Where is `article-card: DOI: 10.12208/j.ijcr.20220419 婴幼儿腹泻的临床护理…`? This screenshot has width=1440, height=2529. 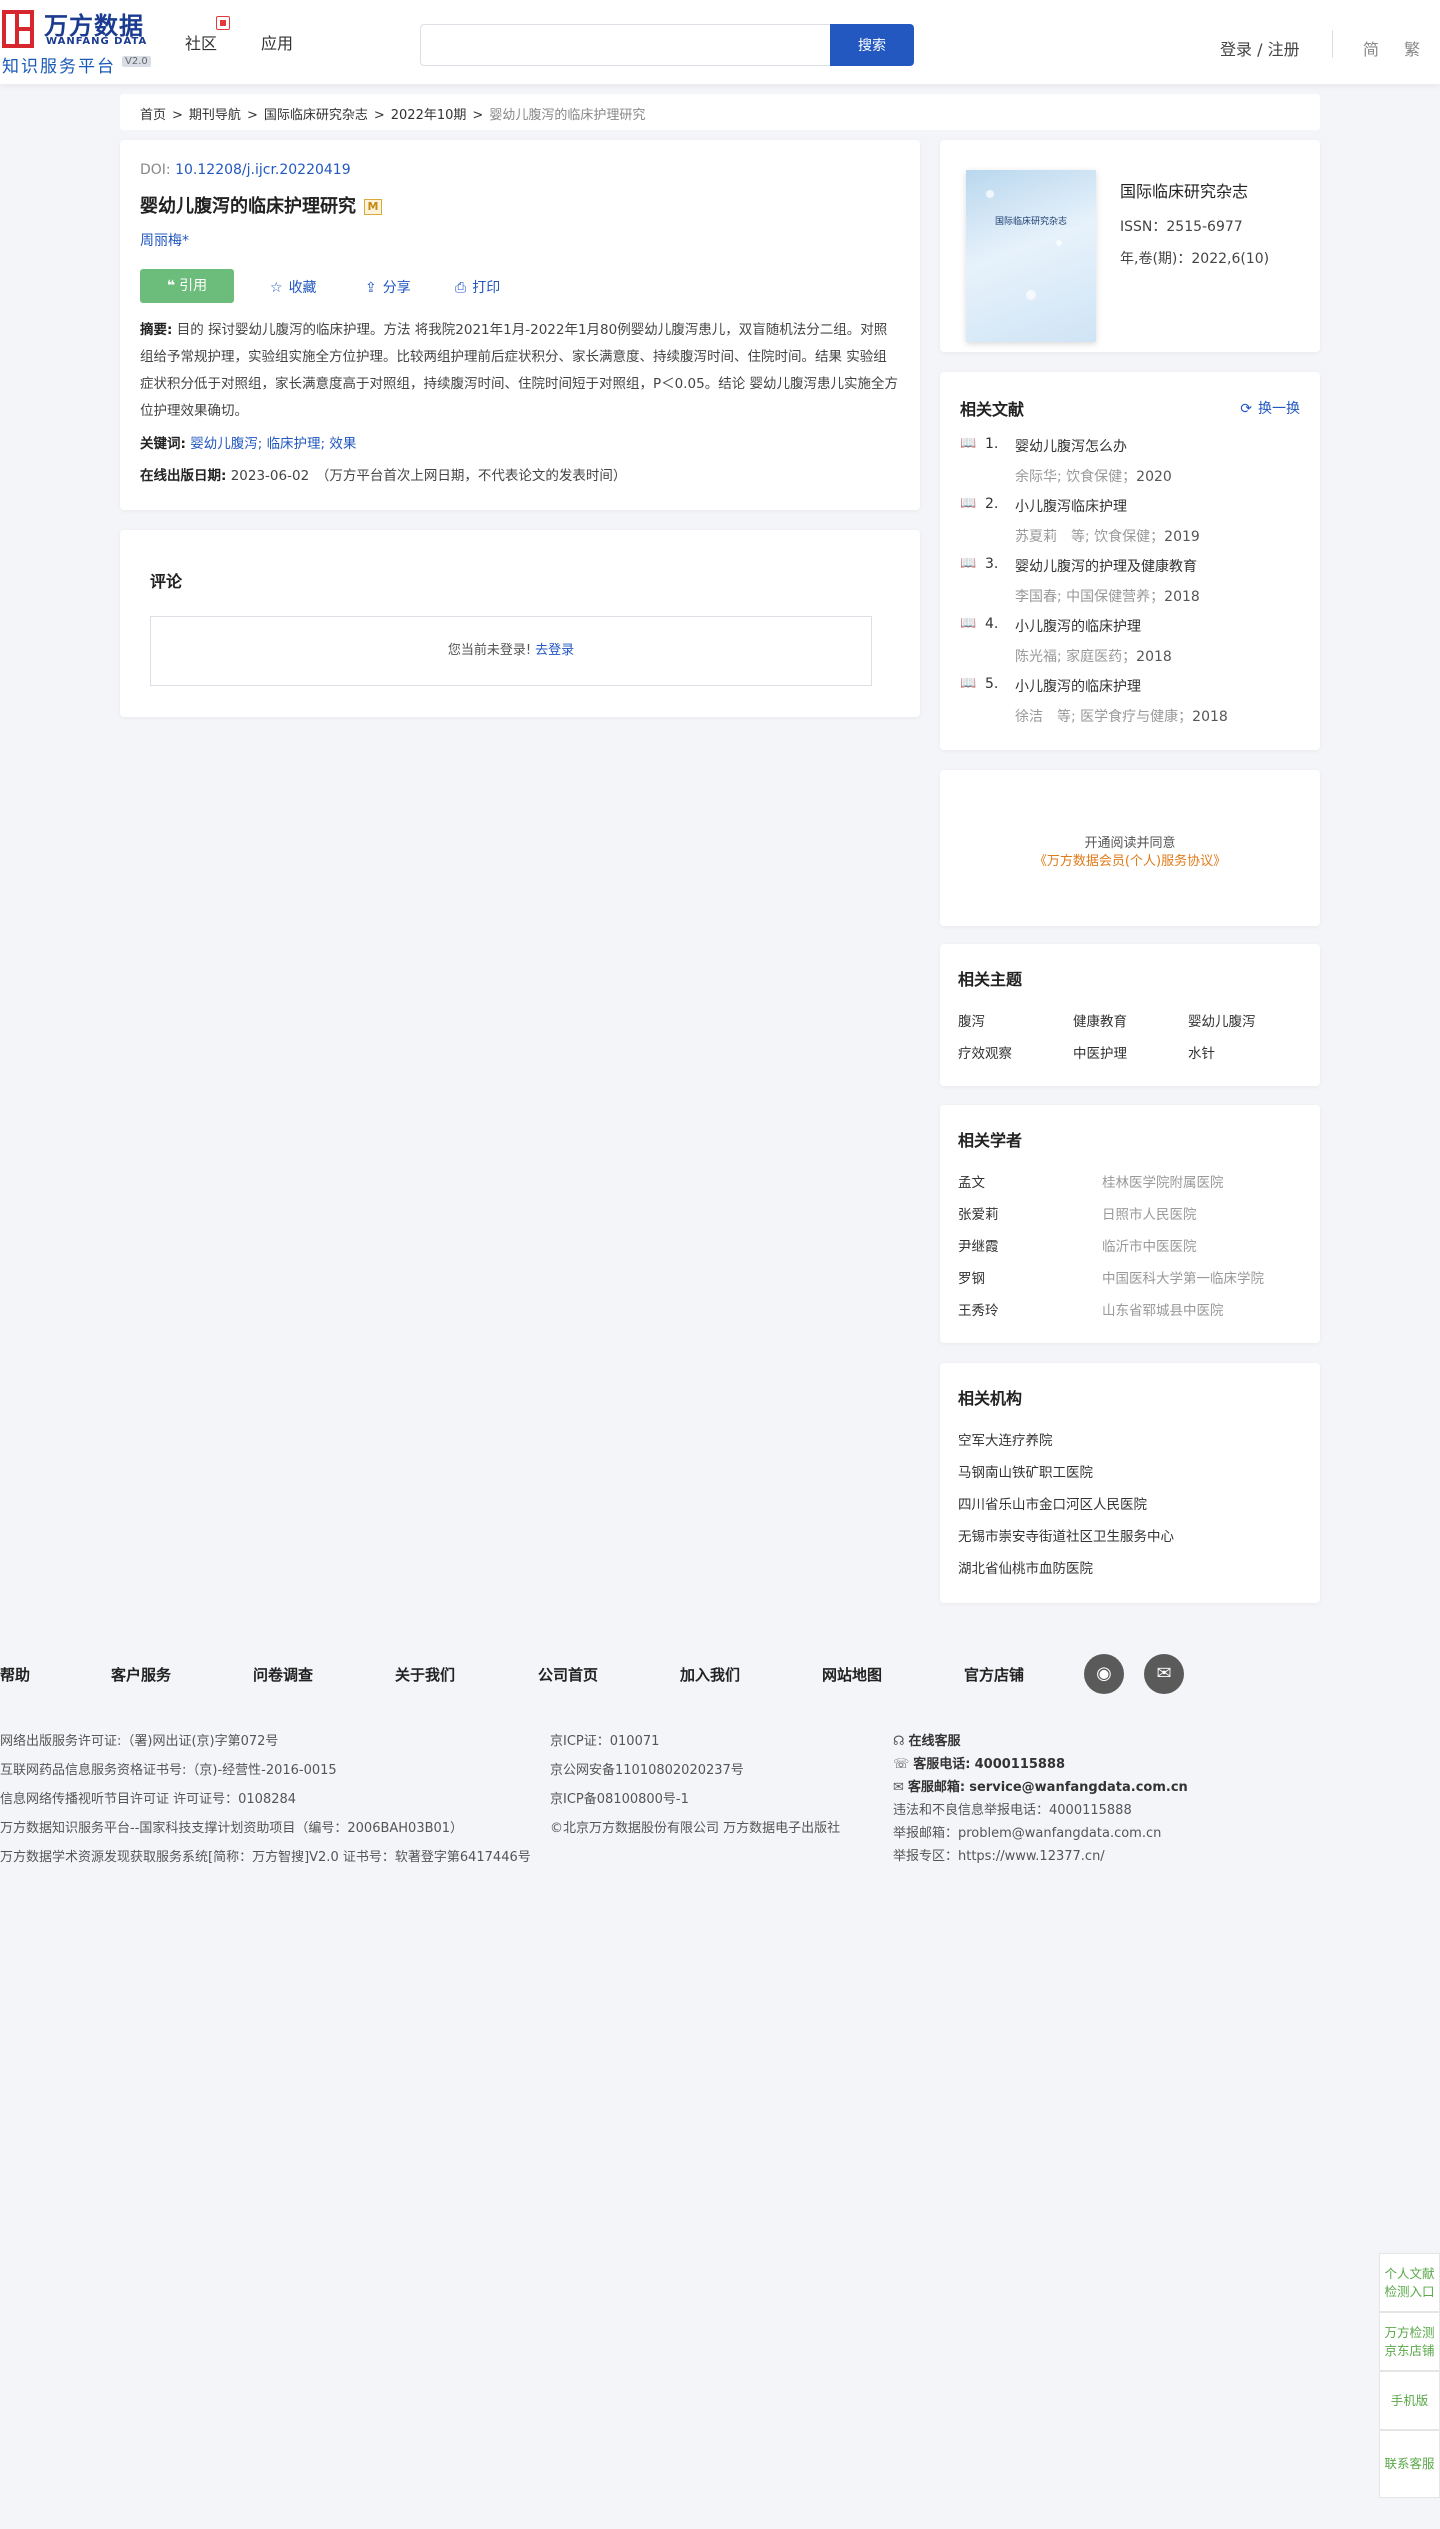
article-card: DOI: 10.12208/j.ijcr.20220419 婴幼儿腹泻的临床护理… is located at coordinates (520, 325).